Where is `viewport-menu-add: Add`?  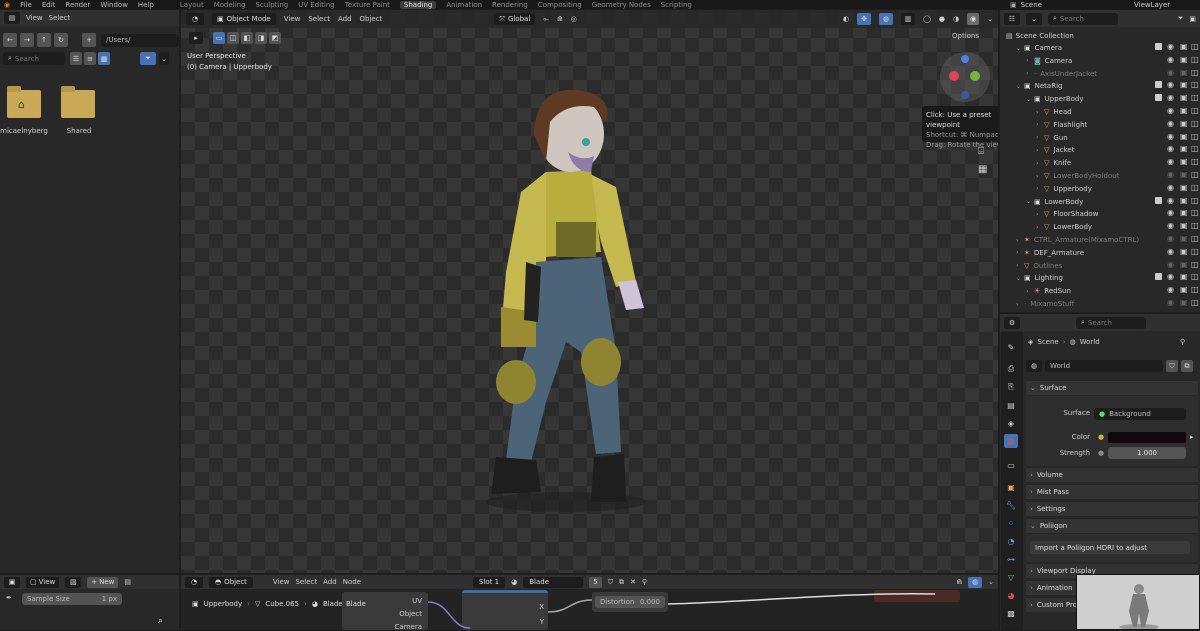 viewport-menu-add: Add is located at coordinates (345, 19).